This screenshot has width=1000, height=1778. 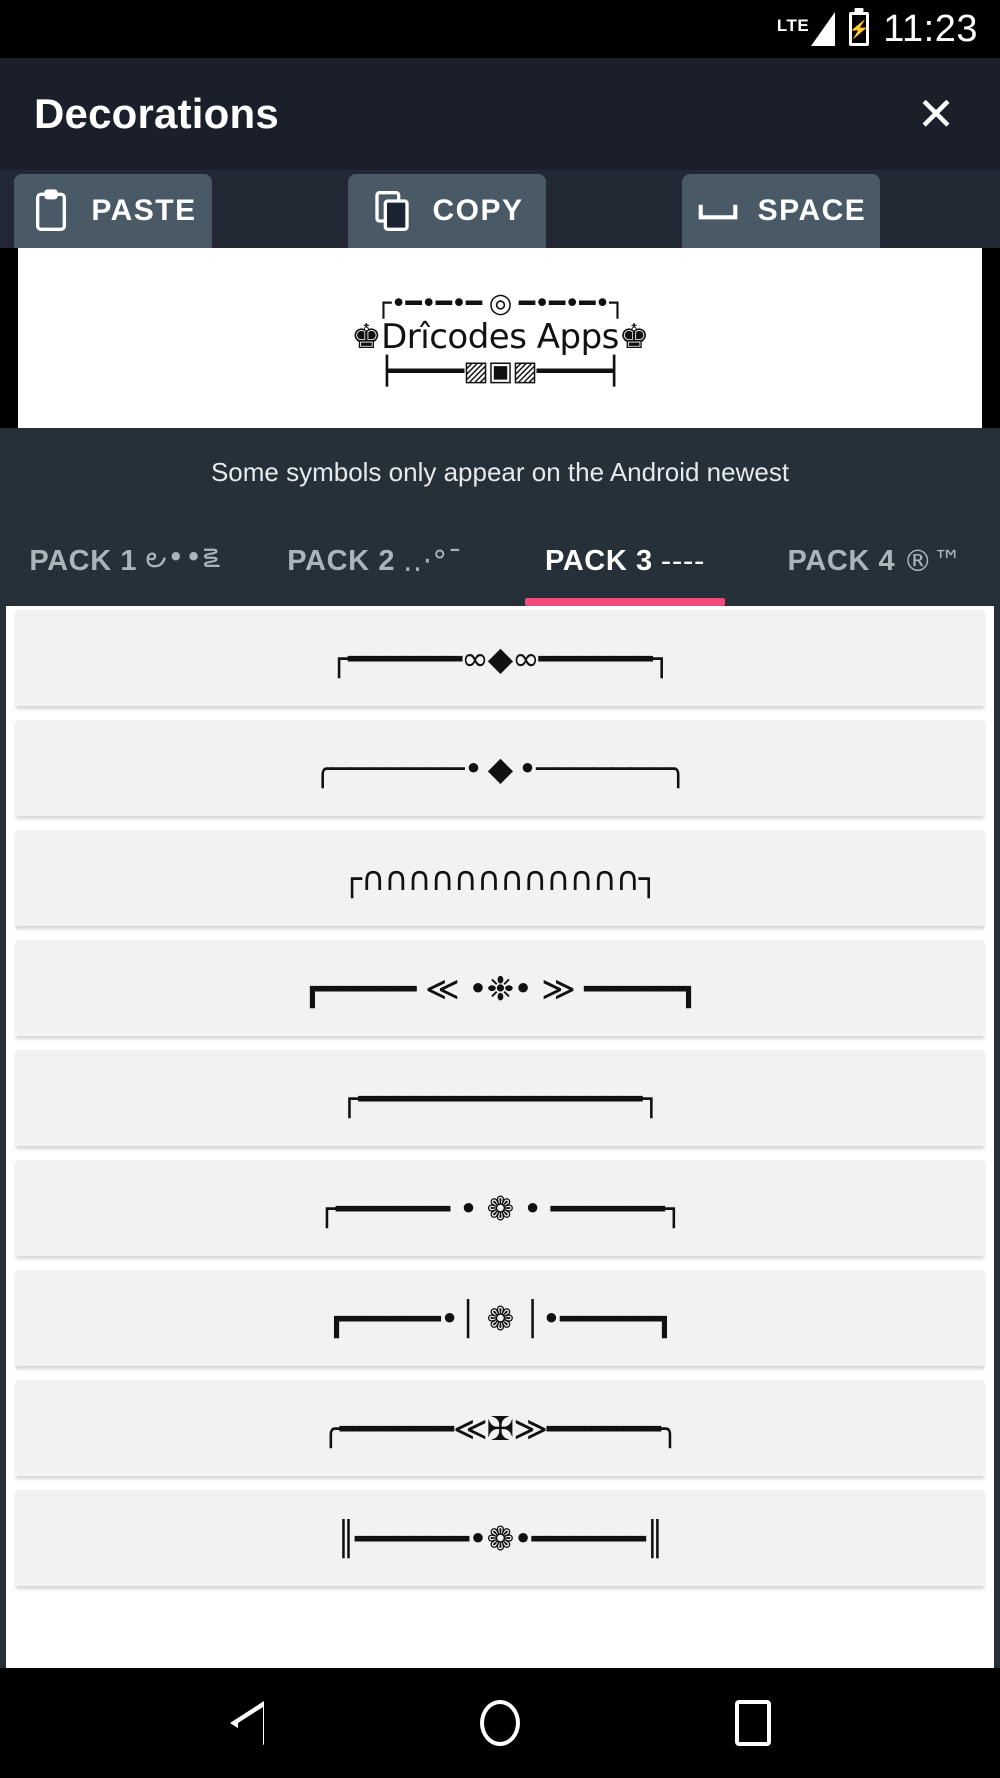 I want to click on copy-button-label: COPY, so click(x=478, y=210).